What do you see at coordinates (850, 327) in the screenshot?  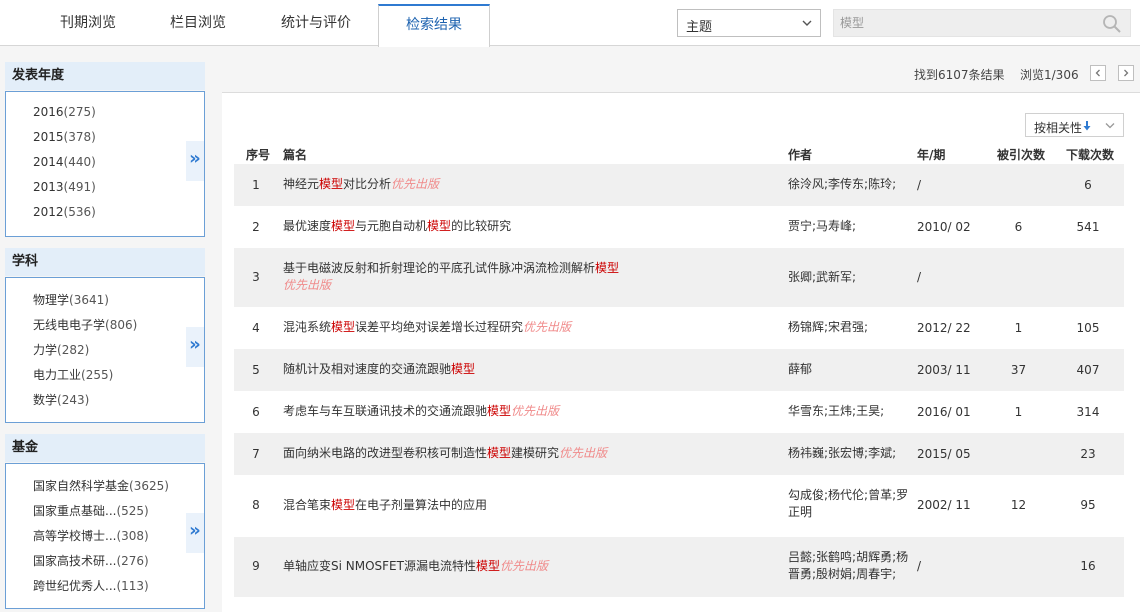 I see `row-author: 杨锦辉;宋君强;` at bounding box center [850, 327].